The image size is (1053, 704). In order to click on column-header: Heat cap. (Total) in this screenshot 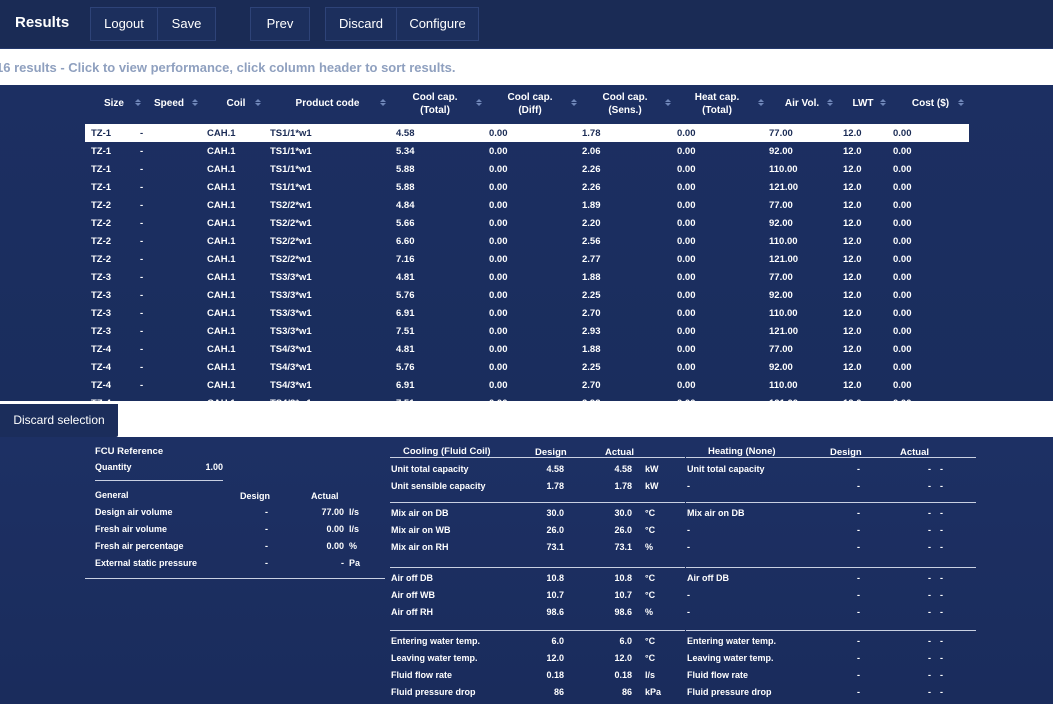, I will do `click(717, 104)`.